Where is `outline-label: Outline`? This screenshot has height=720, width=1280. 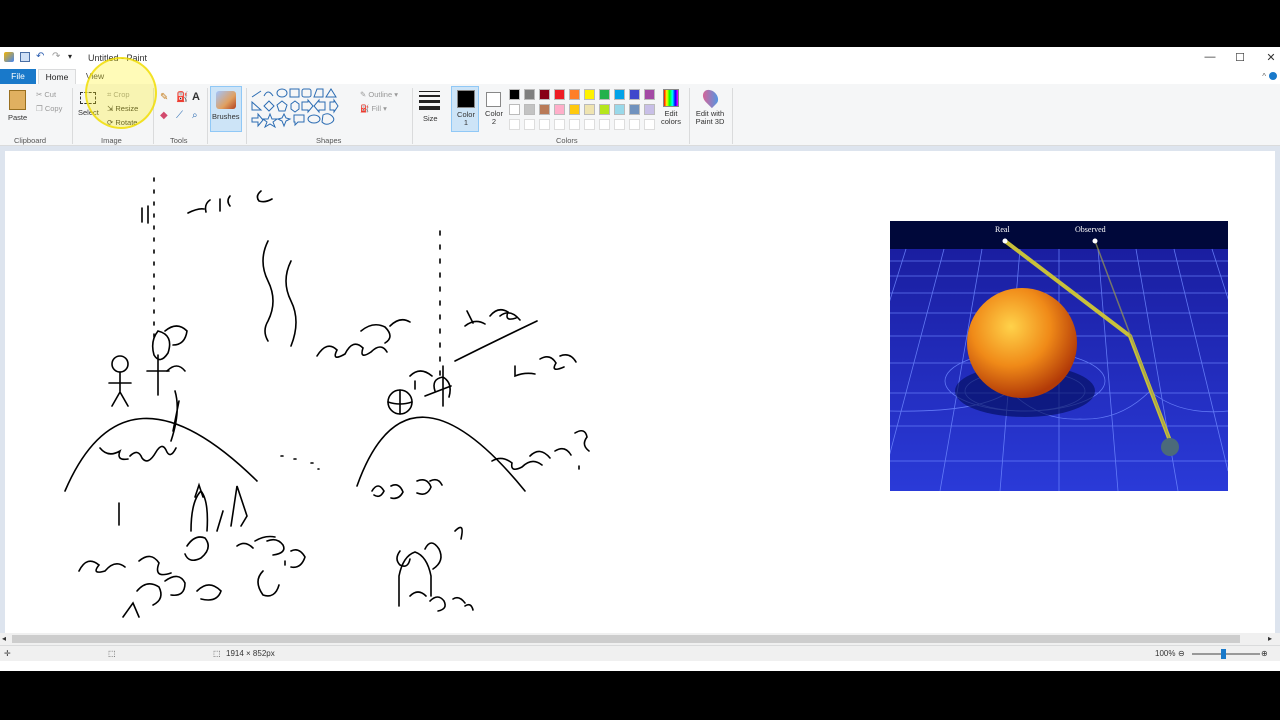 outline-label: Outline is located at coordinates (380, 94).